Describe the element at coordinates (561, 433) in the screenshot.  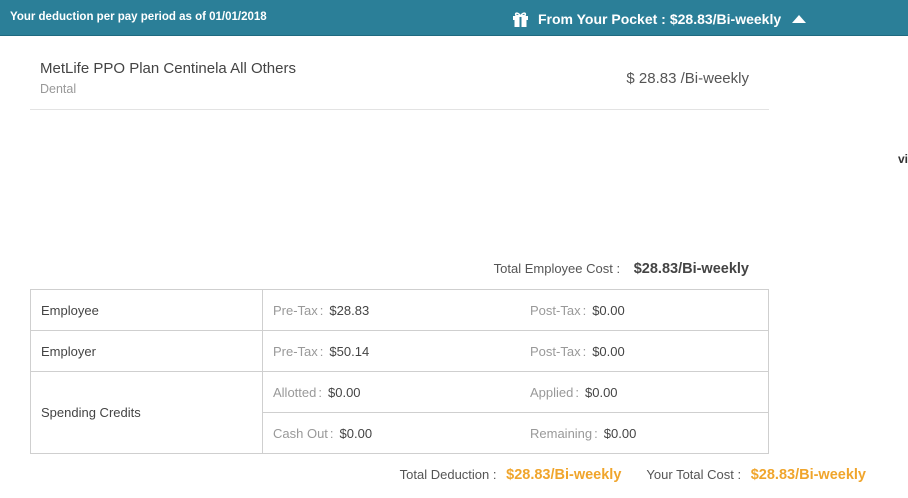
I see `remaining-label: Remaining` at that location.